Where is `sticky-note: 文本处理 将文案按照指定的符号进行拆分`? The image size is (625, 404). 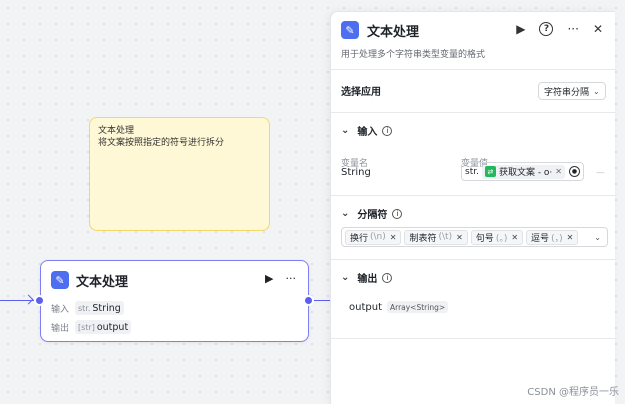 sticky-note: 文本处理 将文案按照指定的符号进行拆分 is located at coordinates (179, 174).